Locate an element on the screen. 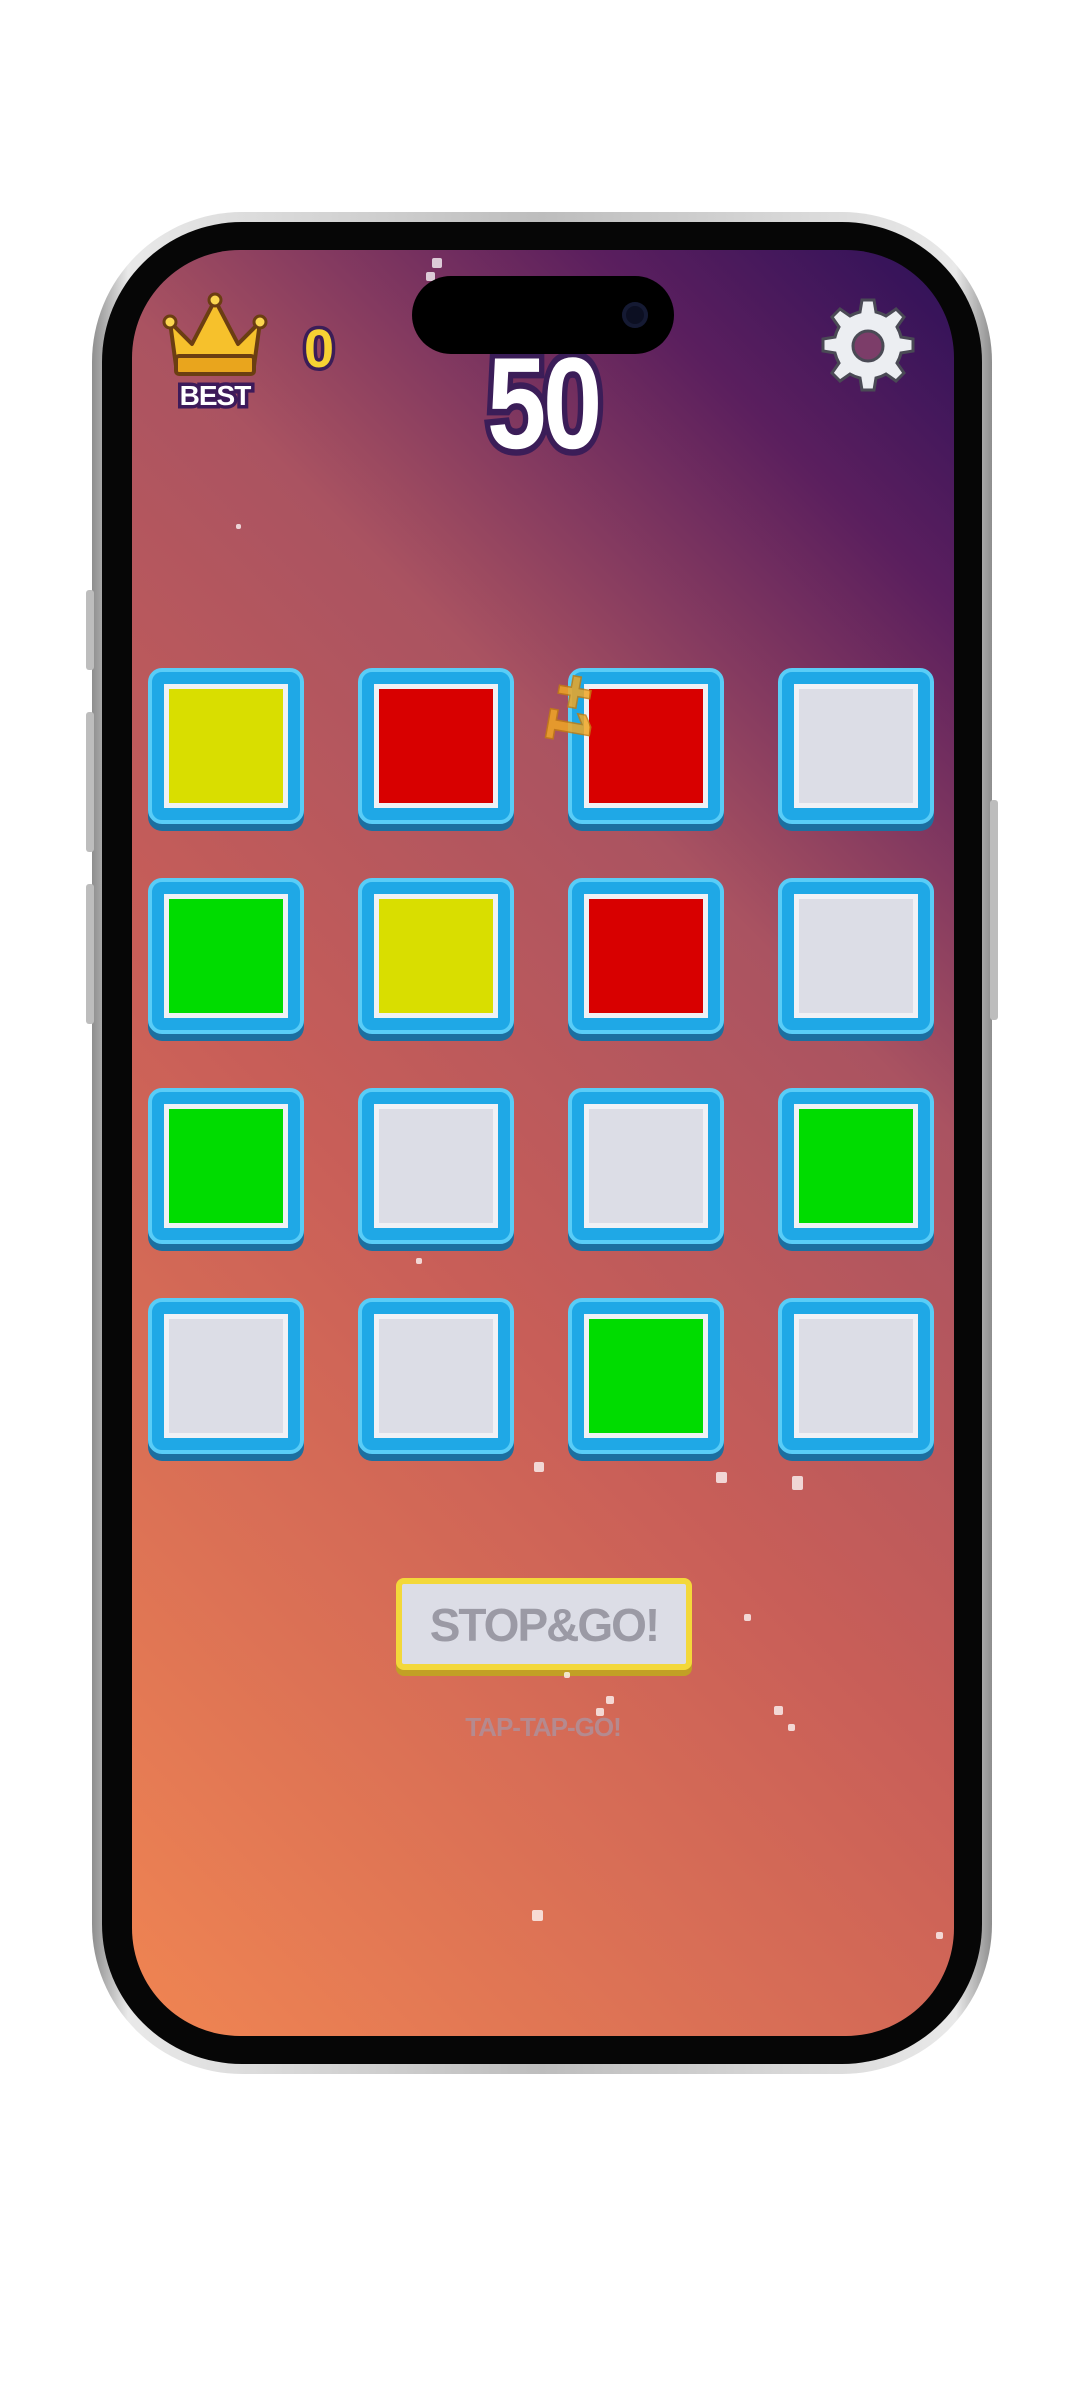 The height and width of the screenshot is (2400, 1080). stop-and-go-button: STOP&GO! is located at coordinates (544, 1624).